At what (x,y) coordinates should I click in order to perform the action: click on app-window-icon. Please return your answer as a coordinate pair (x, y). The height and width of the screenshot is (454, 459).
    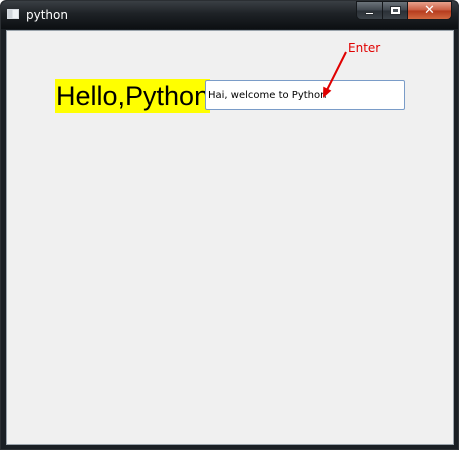
    Looking at the image, I should click on (13, 14).